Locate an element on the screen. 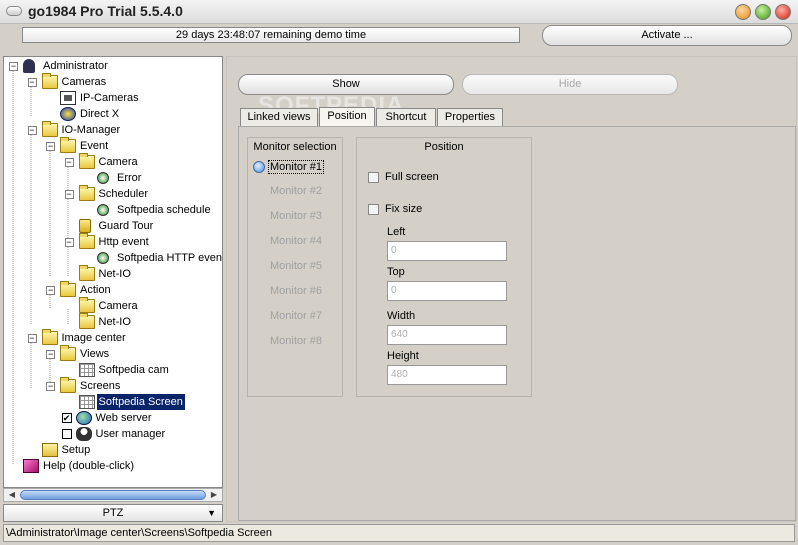 This screenshot has width=798, height=545. tree-item-label: Net-IO is located at coordinates (114, 274).